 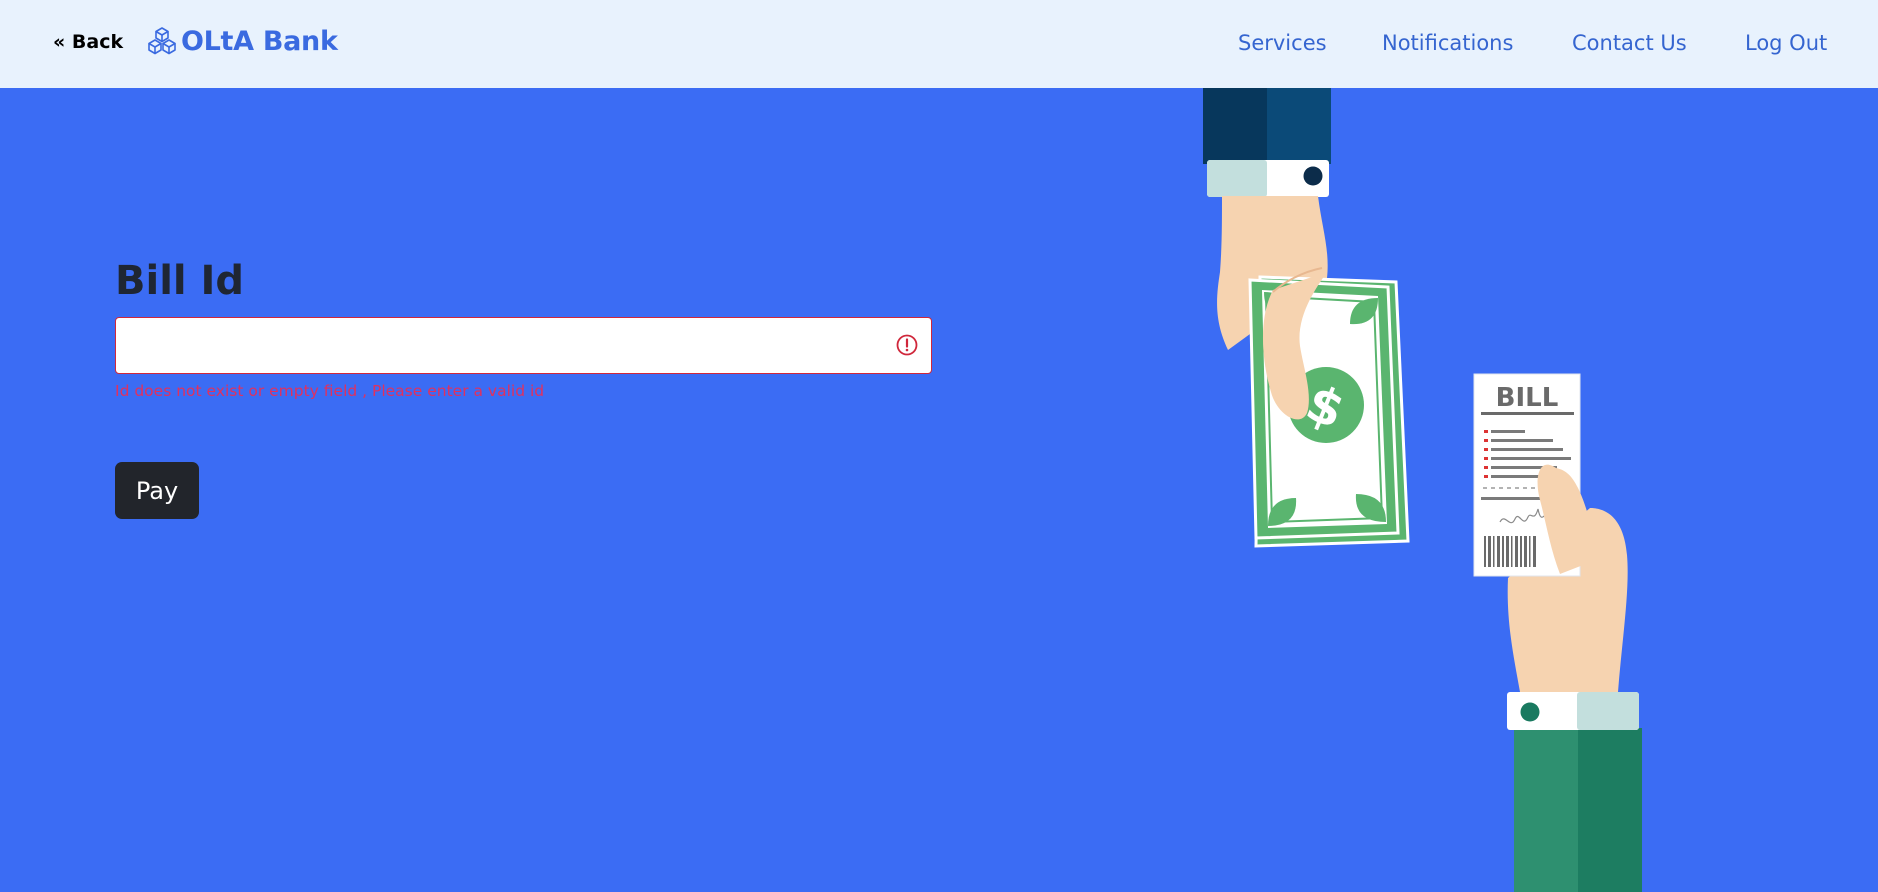 I want to click on brand-name: OLtA Bank, so click(x=259, y=41).